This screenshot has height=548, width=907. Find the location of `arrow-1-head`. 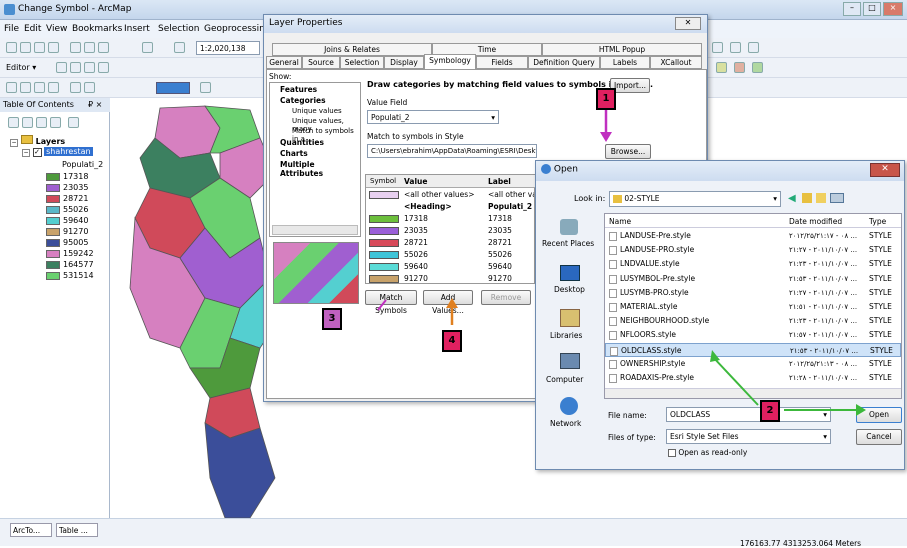

arrow-1-head is located at coordinates (606, 137).